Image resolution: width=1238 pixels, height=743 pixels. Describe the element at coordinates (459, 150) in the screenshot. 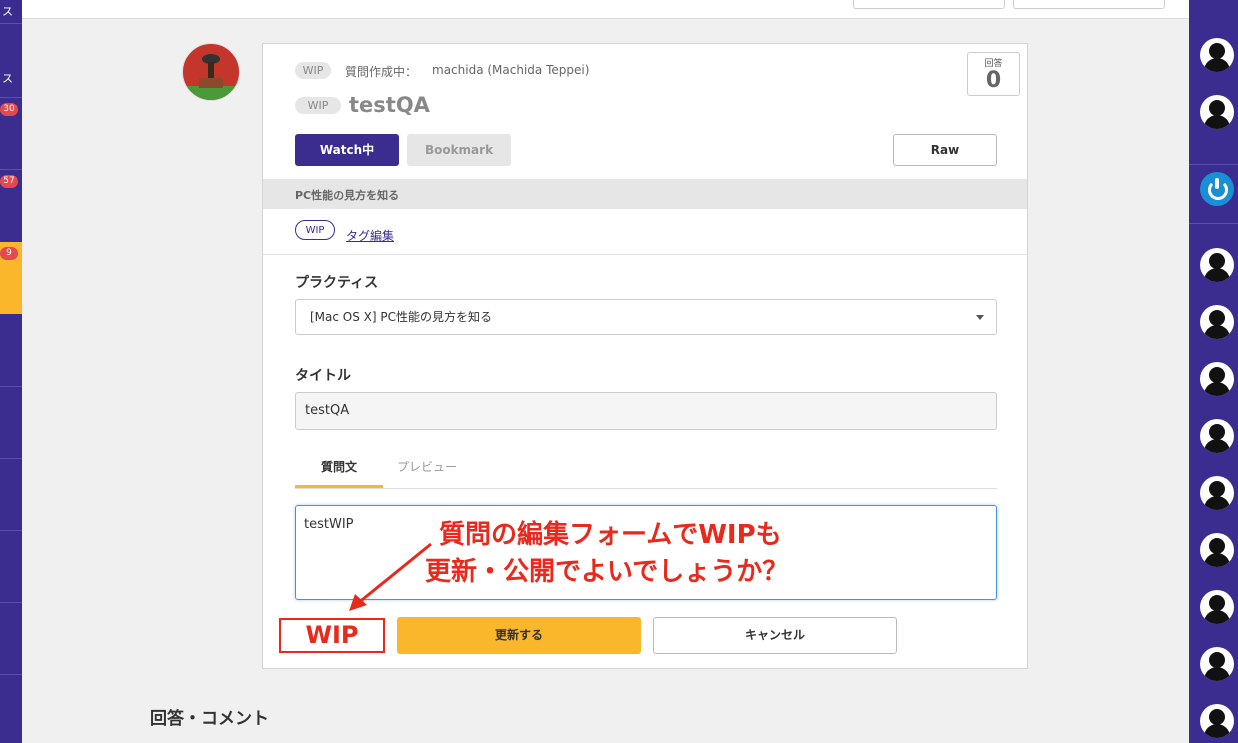

I see `bookmark-button: Bookmark` at that location.